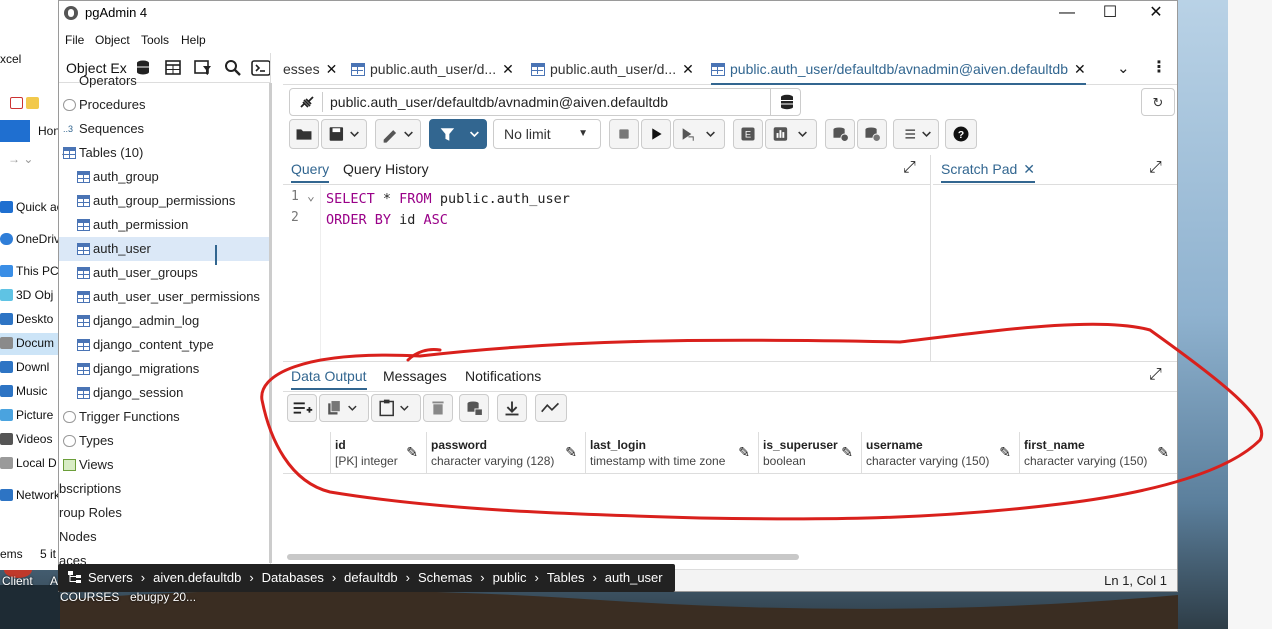 Image resolution: width=1272 pixels, height=629 pixels. I want to click on database-icon, so click(787, 102).